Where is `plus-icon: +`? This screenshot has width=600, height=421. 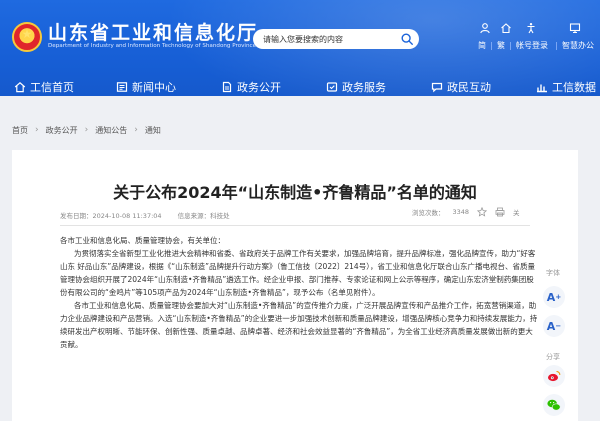
plus-icon: + is located at coordinates (558, 297).